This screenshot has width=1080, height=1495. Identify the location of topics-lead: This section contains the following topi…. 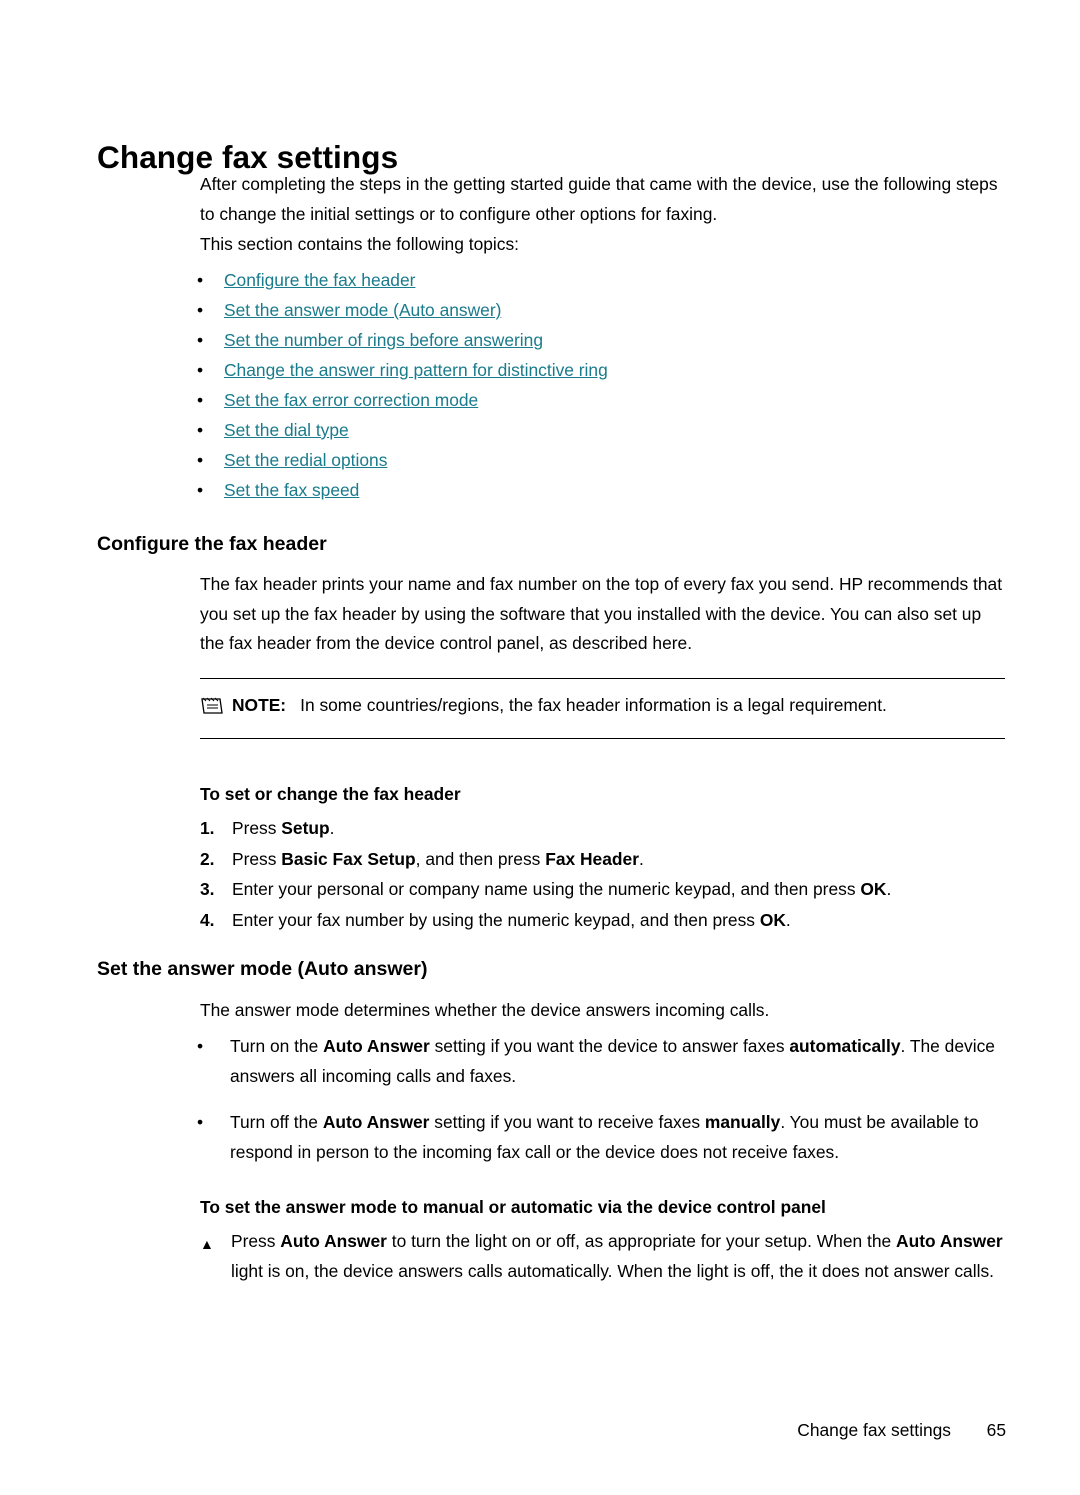
(359, 244).